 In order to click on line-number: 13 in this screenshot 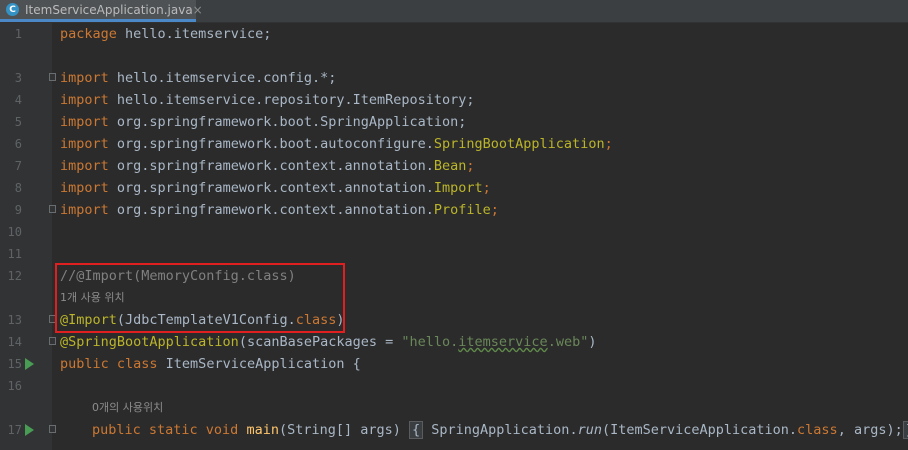, I will do `click(14, 320)`.